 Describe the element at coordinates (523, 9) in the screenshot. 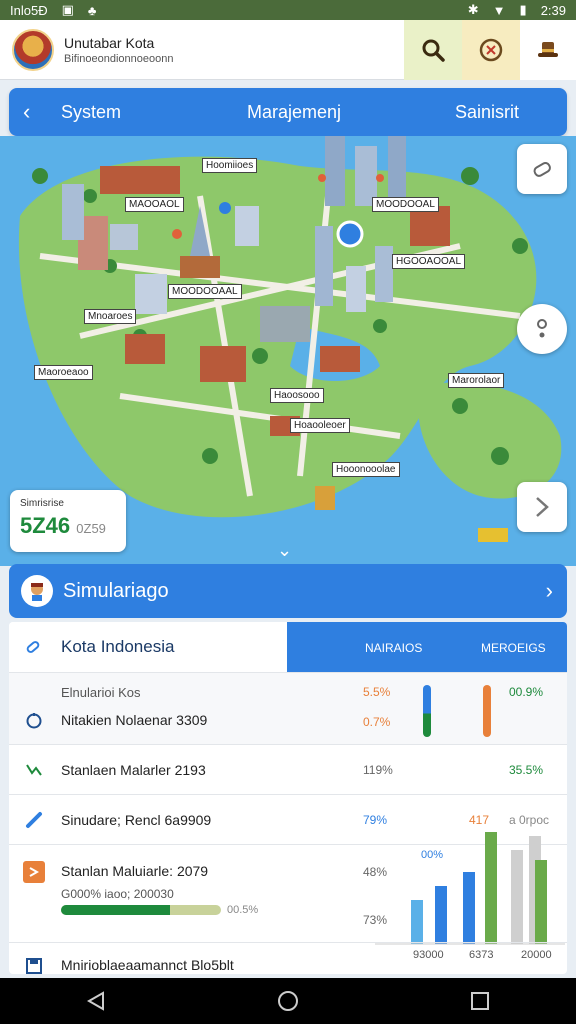

I see `battery-icon: ▮` at that location.